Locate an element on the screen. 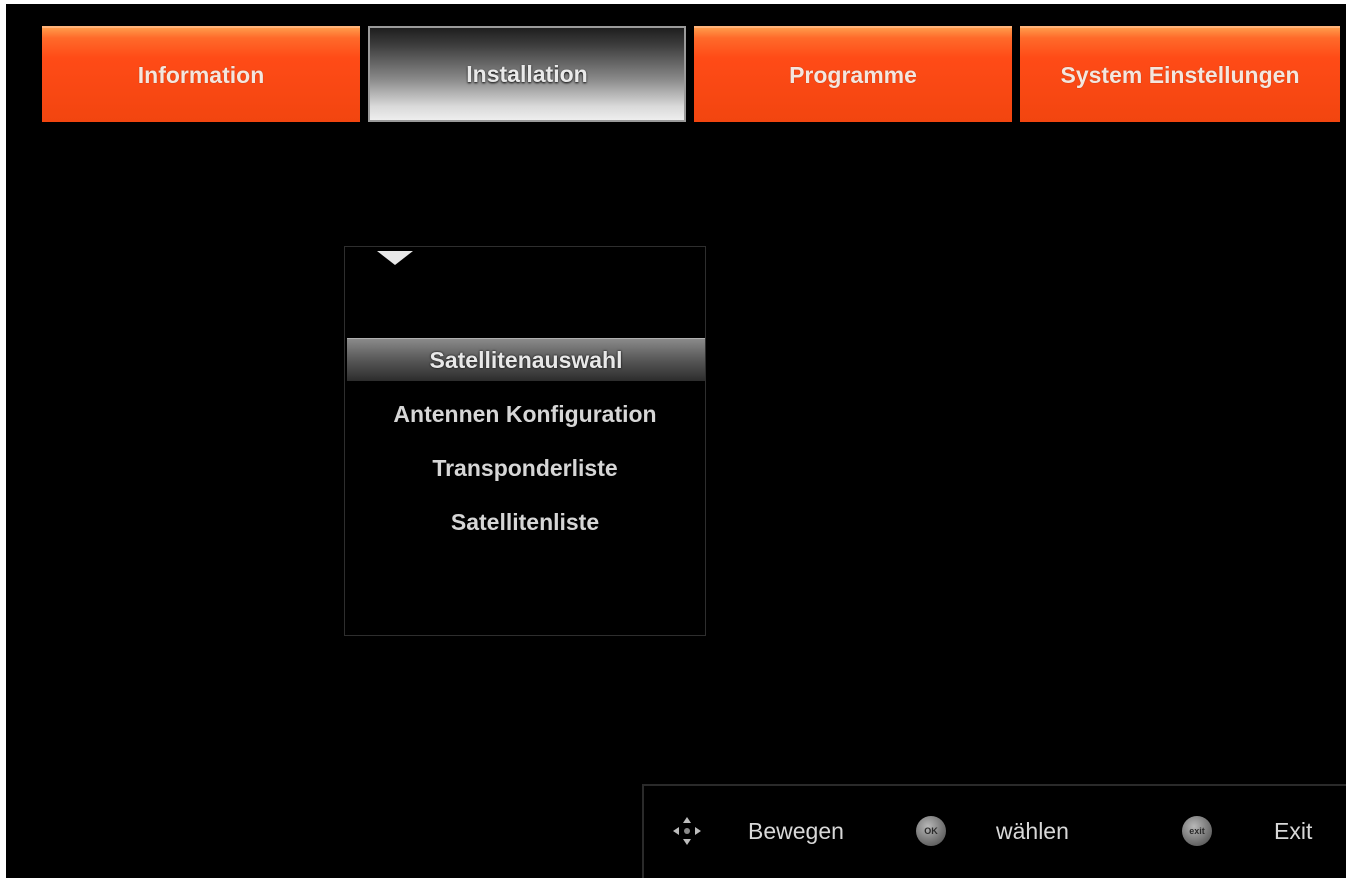 Image resolution: width=1348 pixels, height=882 pixels. menu-item-satellitenliste: Satellitenliste is located at coordinates (525, 522).